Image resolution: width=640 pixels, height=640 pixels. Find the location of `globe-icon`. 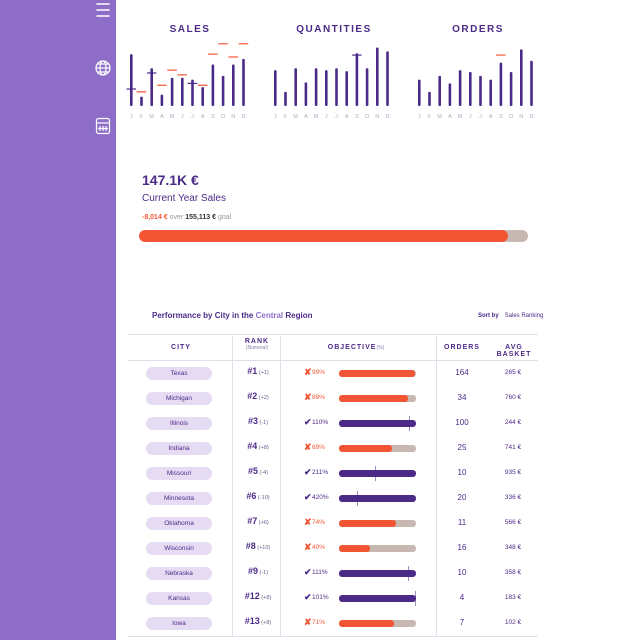

globe-icon is located at coordinates (103, 68).